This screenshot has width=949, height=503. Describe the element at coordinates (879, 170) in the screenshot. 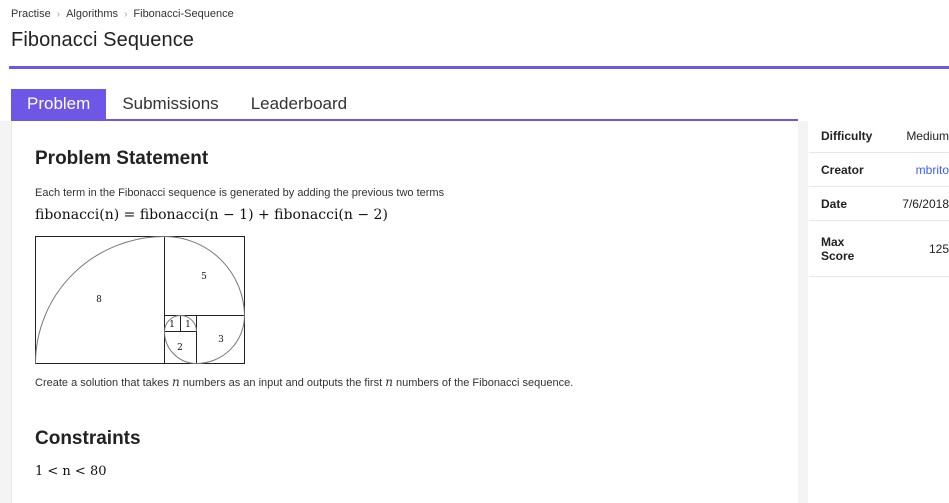

I see `meta-row-creator: Creator mbrito` at that location.